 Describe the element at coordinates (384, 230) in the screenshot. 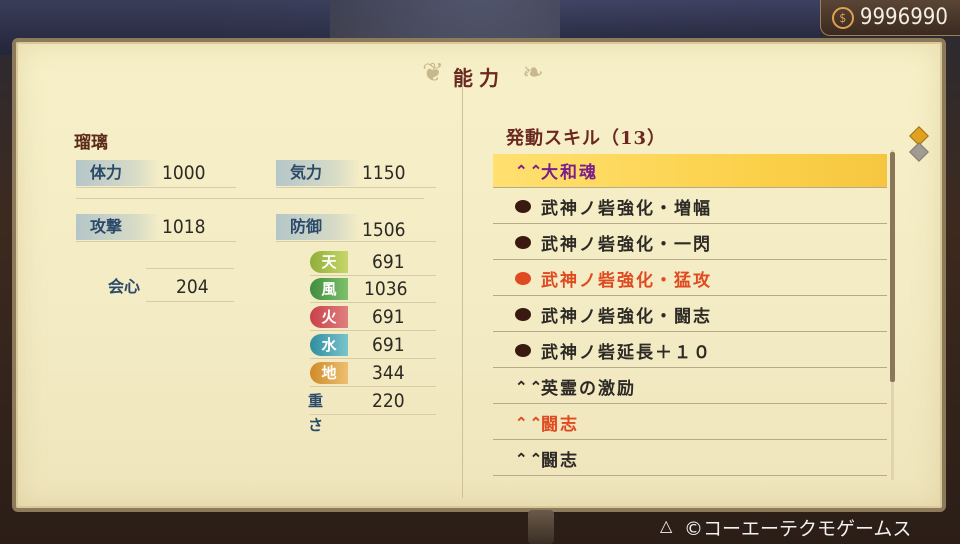

I see `stat-value: 1506` at that location.